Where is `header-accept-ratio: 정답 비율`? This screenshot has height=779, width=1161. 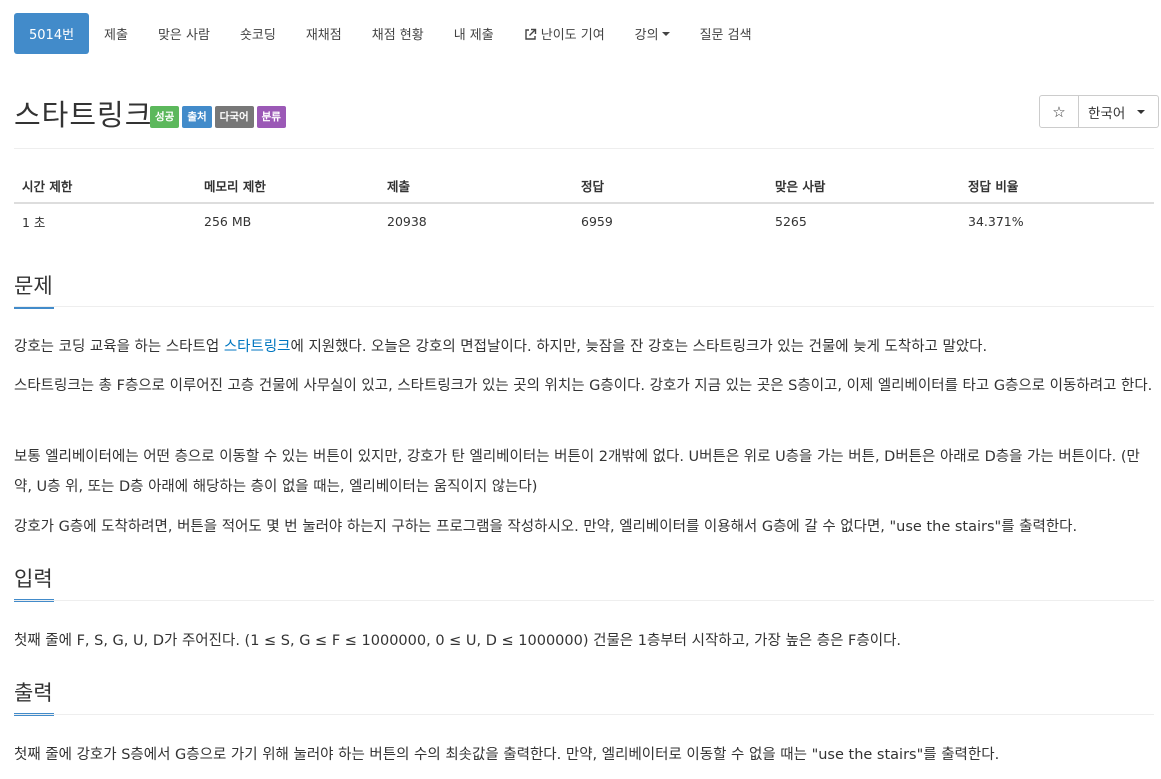
header-accept-ratio: 정답 비율 is located at coordinates (1057, 186).